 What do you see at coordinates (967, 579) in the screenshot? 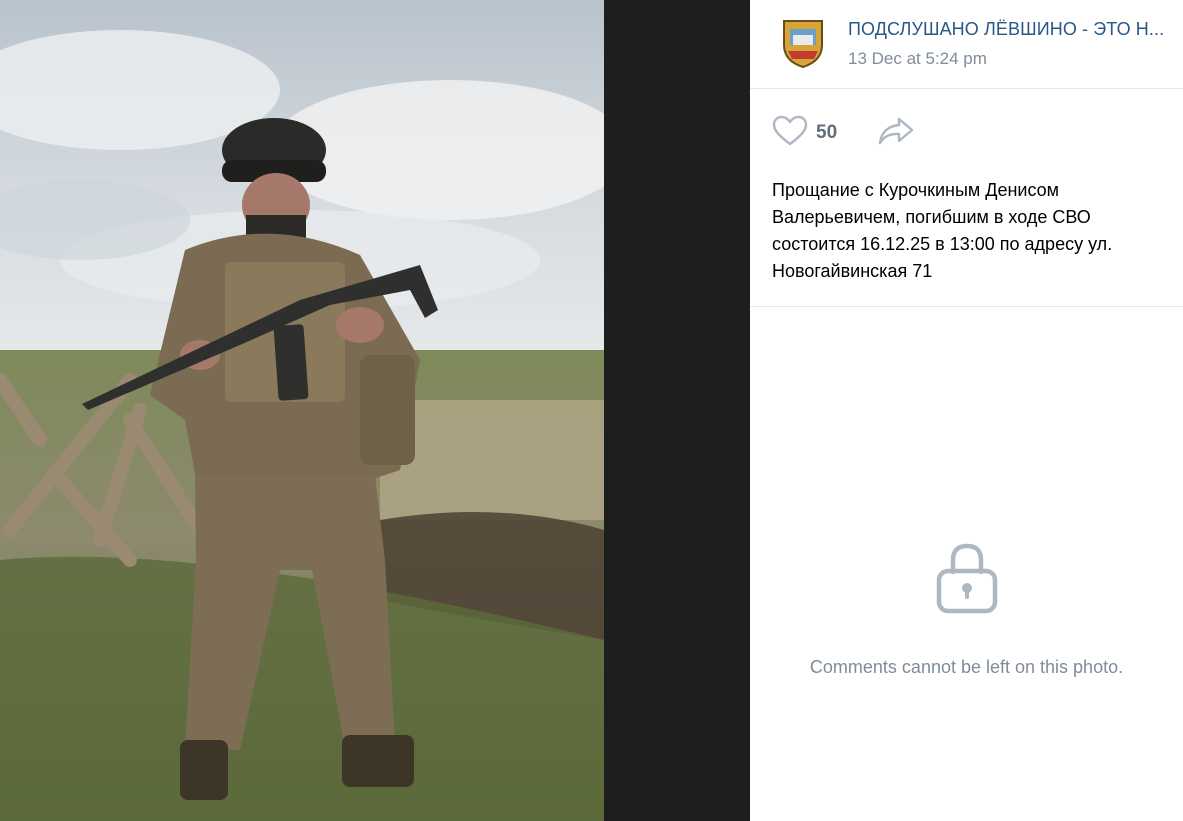
I see `lock-icon` at bounding box center [967, 579].